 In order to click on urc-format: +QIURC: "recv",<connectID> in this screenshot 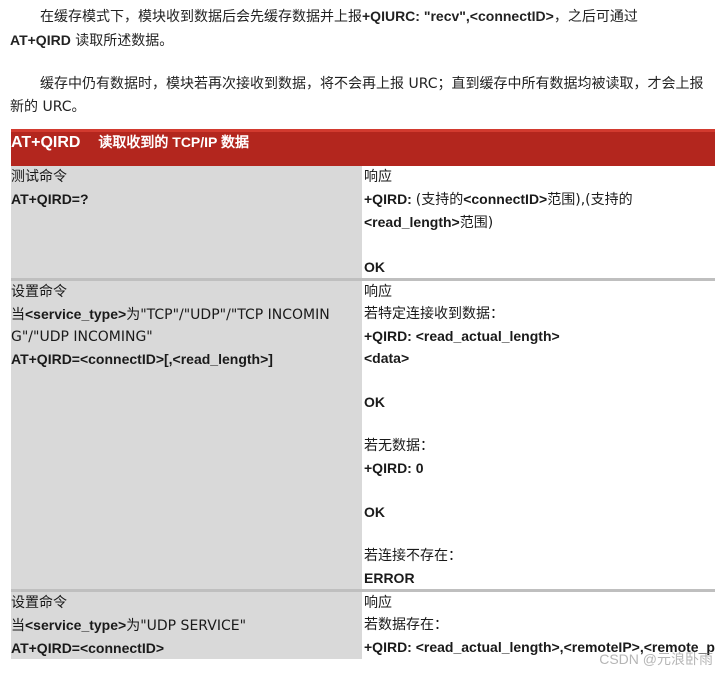, I will do `click(458, 16)`.